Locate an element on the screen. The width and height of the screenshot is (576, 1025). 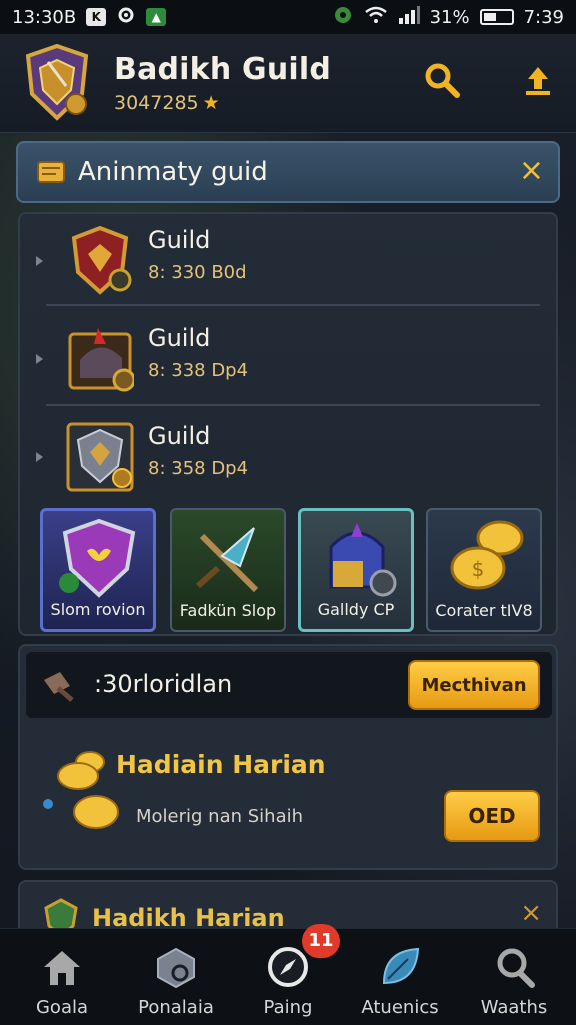
collapsed-panel-close-button: × is located at coordinates (531, 913).